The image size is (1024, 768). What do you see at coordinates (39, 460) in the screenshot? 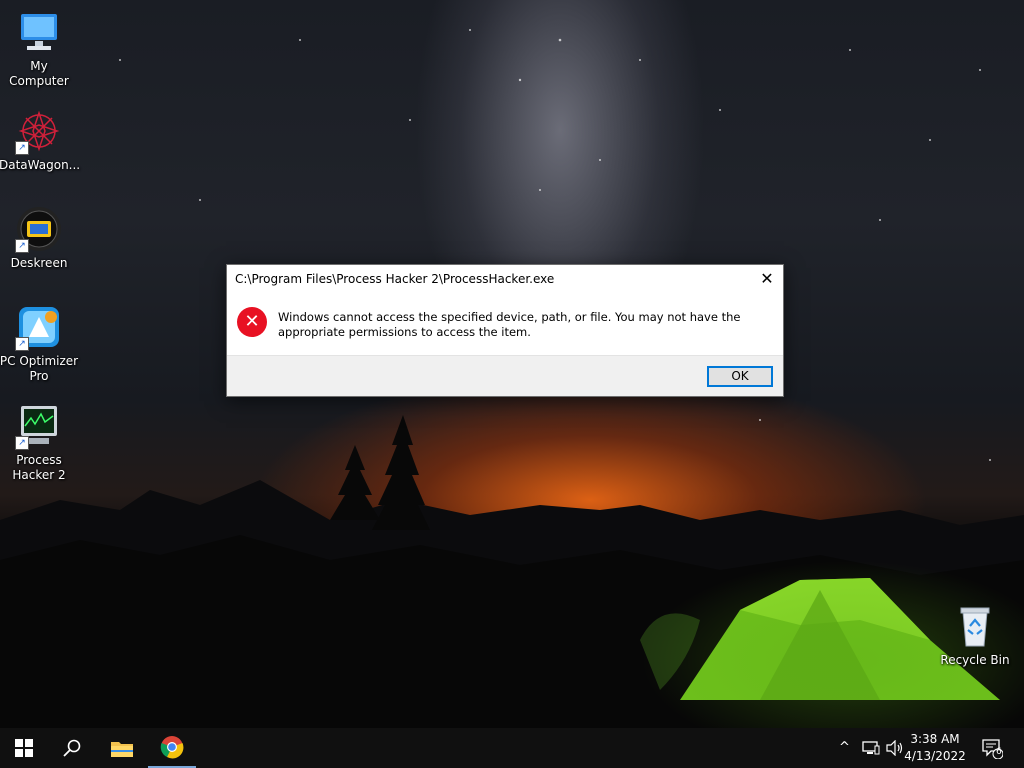
I see `desktop-icon-label: Process` at bounding box center [39, 460].